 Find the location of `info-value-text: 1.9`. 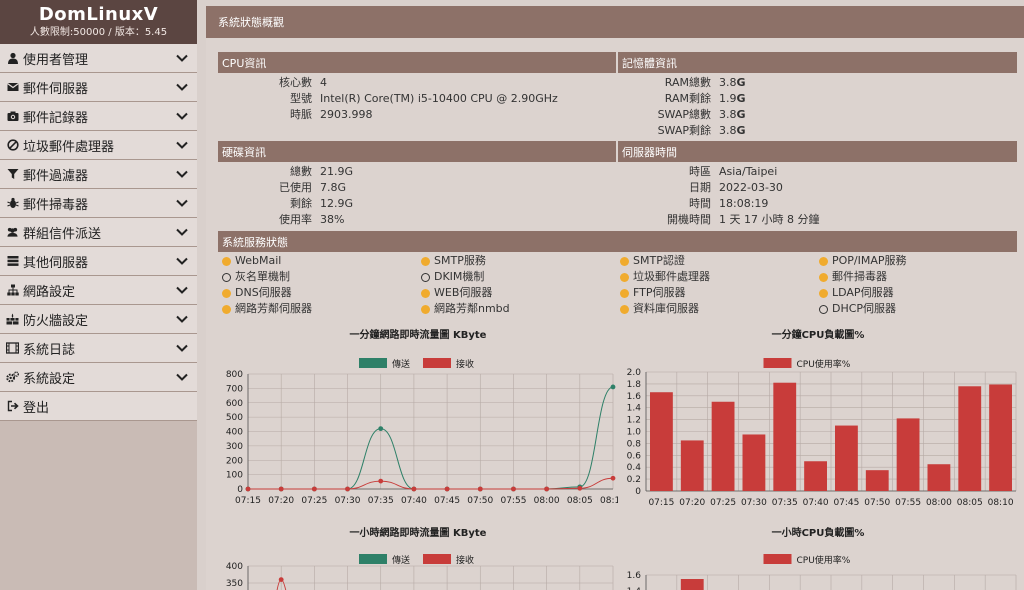

info-value-text: 1.9 is located at coordinates (728, 98).